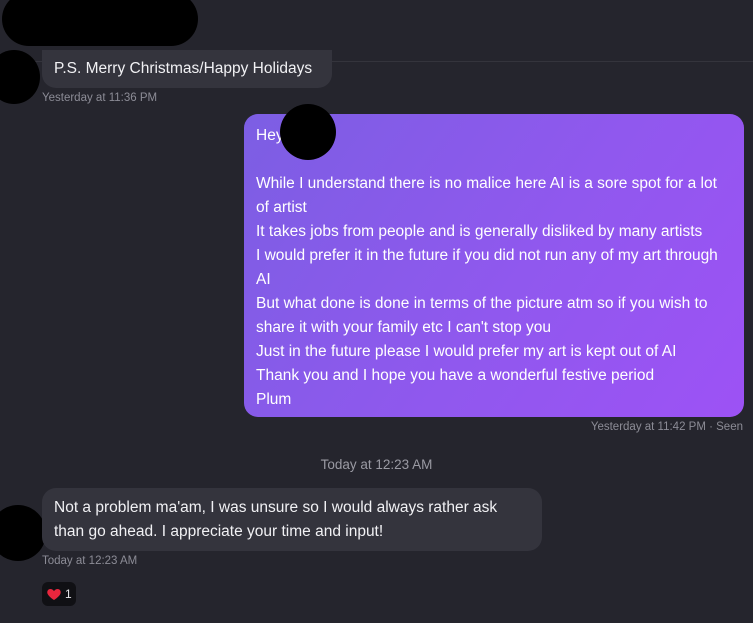  I want to click on reaction-badge: 1, so click(59, 594).